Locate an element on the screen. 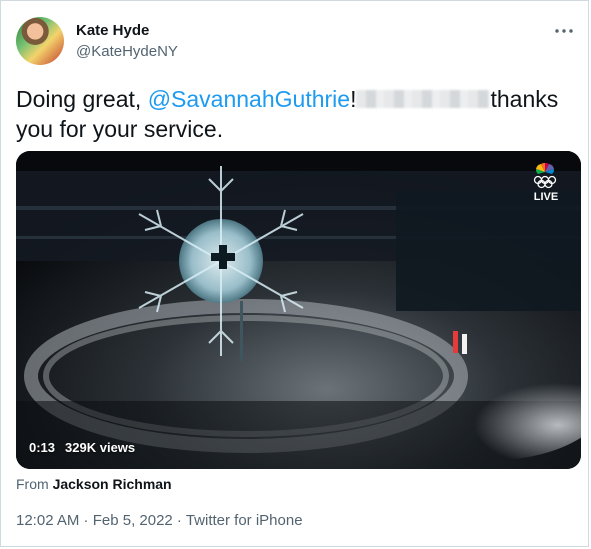  video-attribution: From Jackson Richman is located at coordinates (94, 484).